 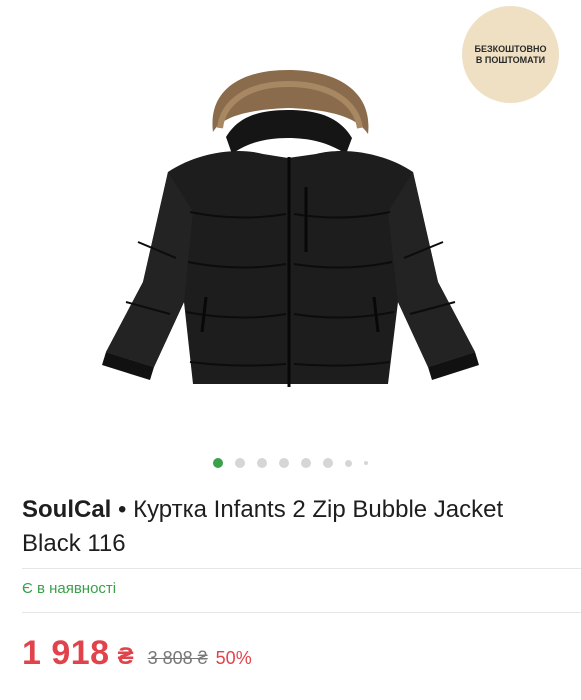 I want to click on product-brand: SoulCal, so click(x=67, y=509).